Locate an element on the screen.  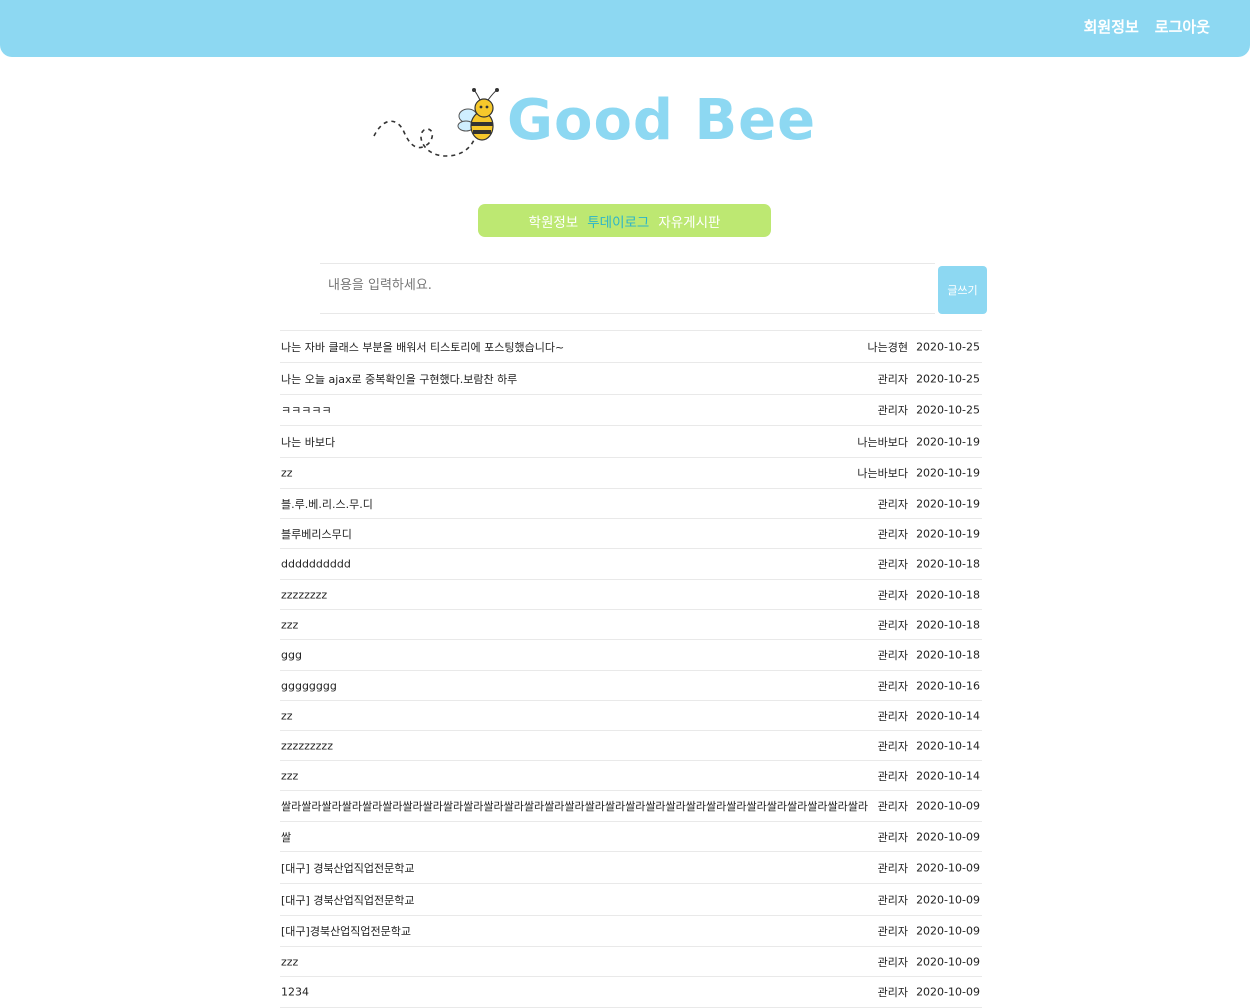
post-row: 블루베리스무디 관리자 2020-10-19 is located at coordinates (631, 534).